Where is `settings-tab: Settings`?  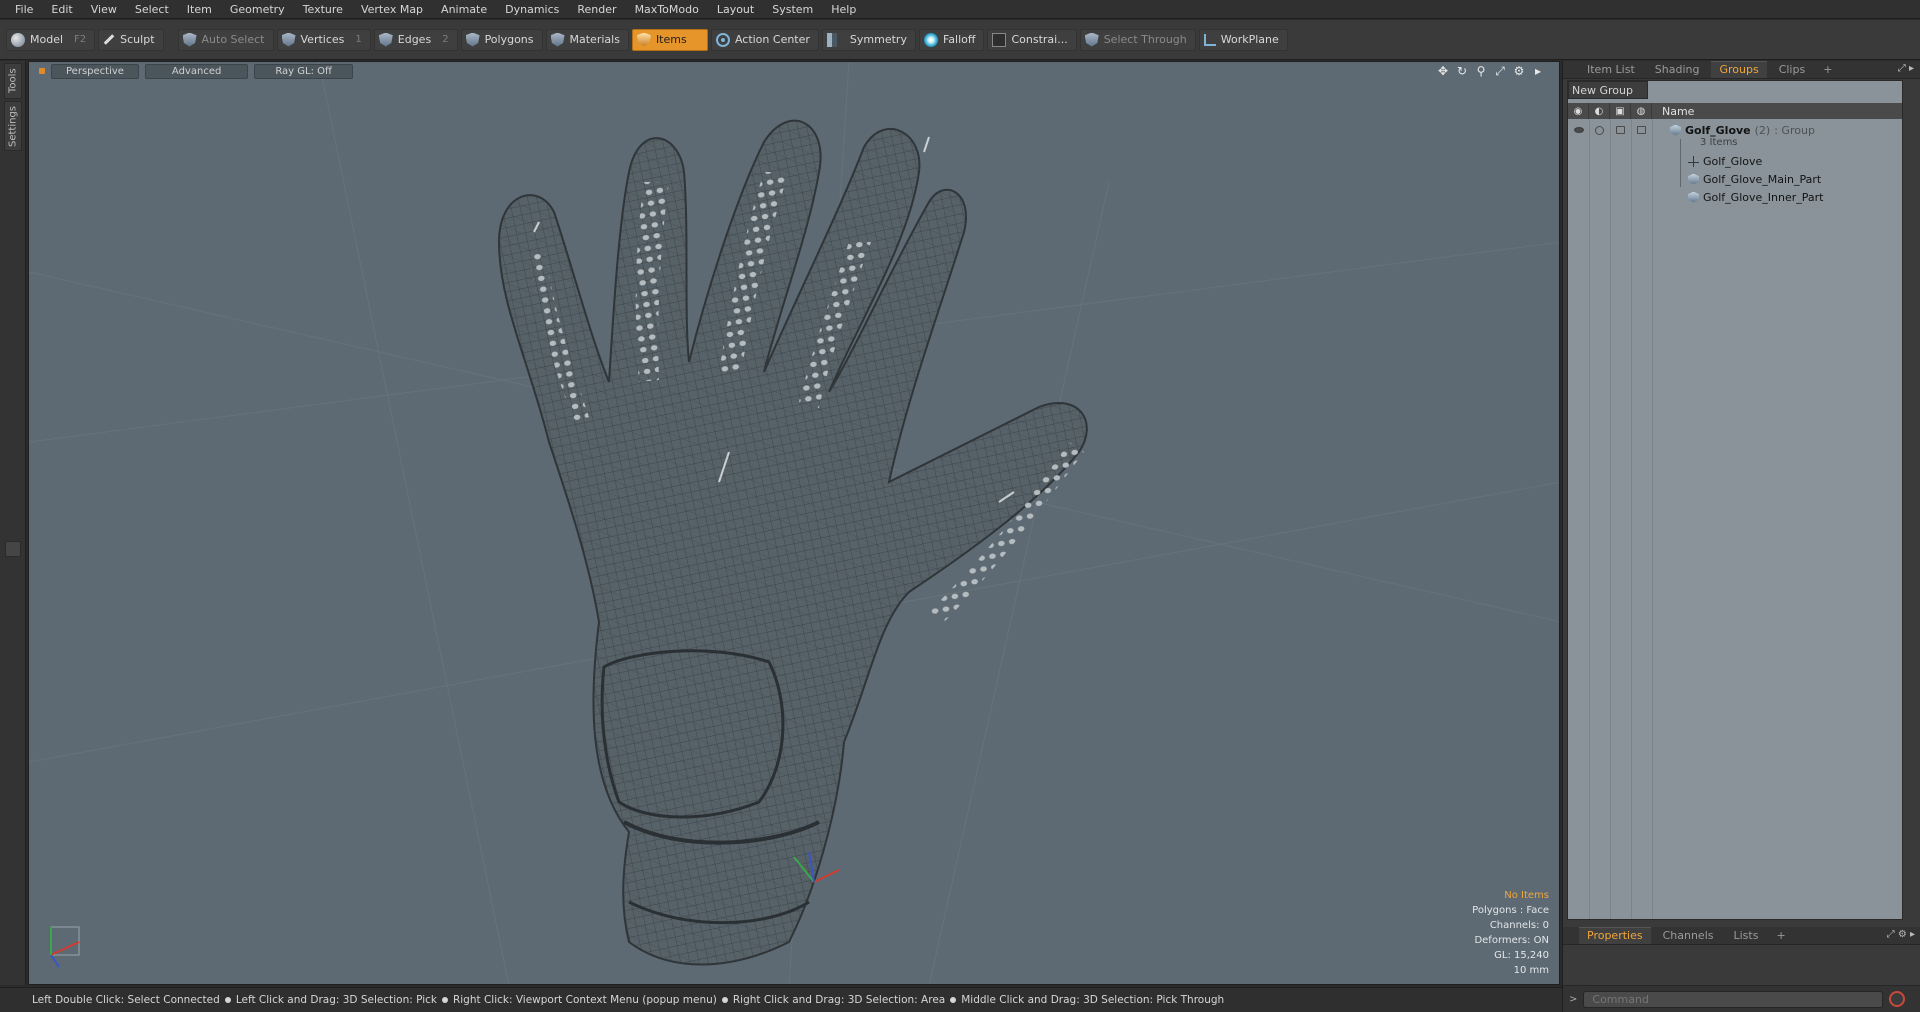 settings-tab: Settings is located at coordinates (13, 126).